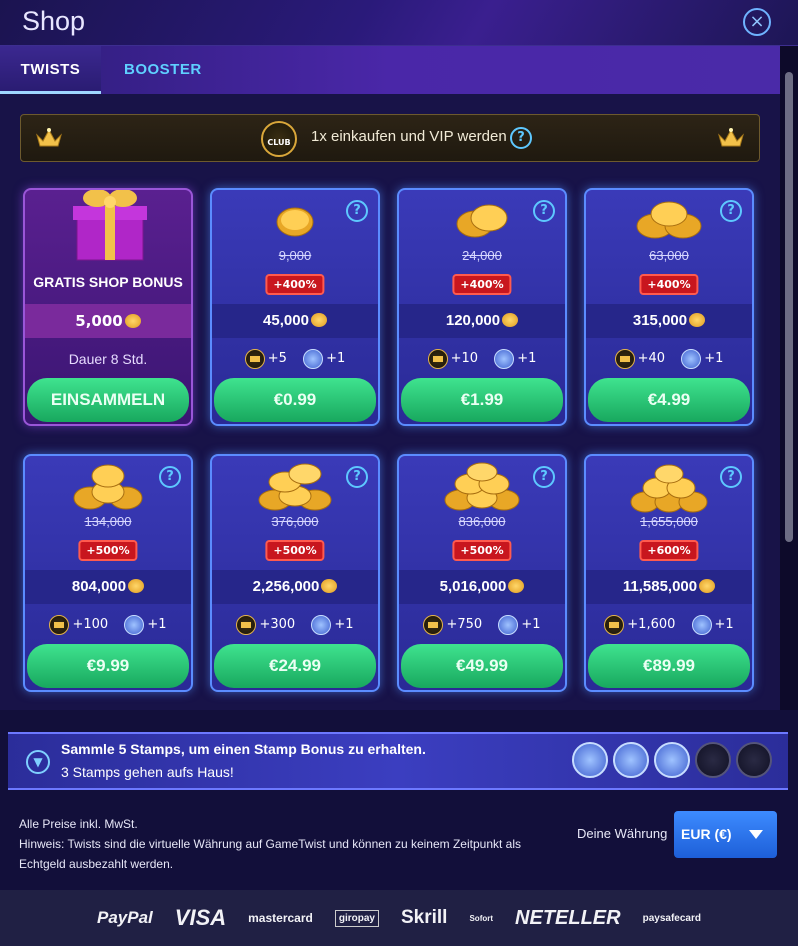 The height and width of the screenshot is (946, 798). I want to click on tab-twists: TWISTS, so click(50, 70).